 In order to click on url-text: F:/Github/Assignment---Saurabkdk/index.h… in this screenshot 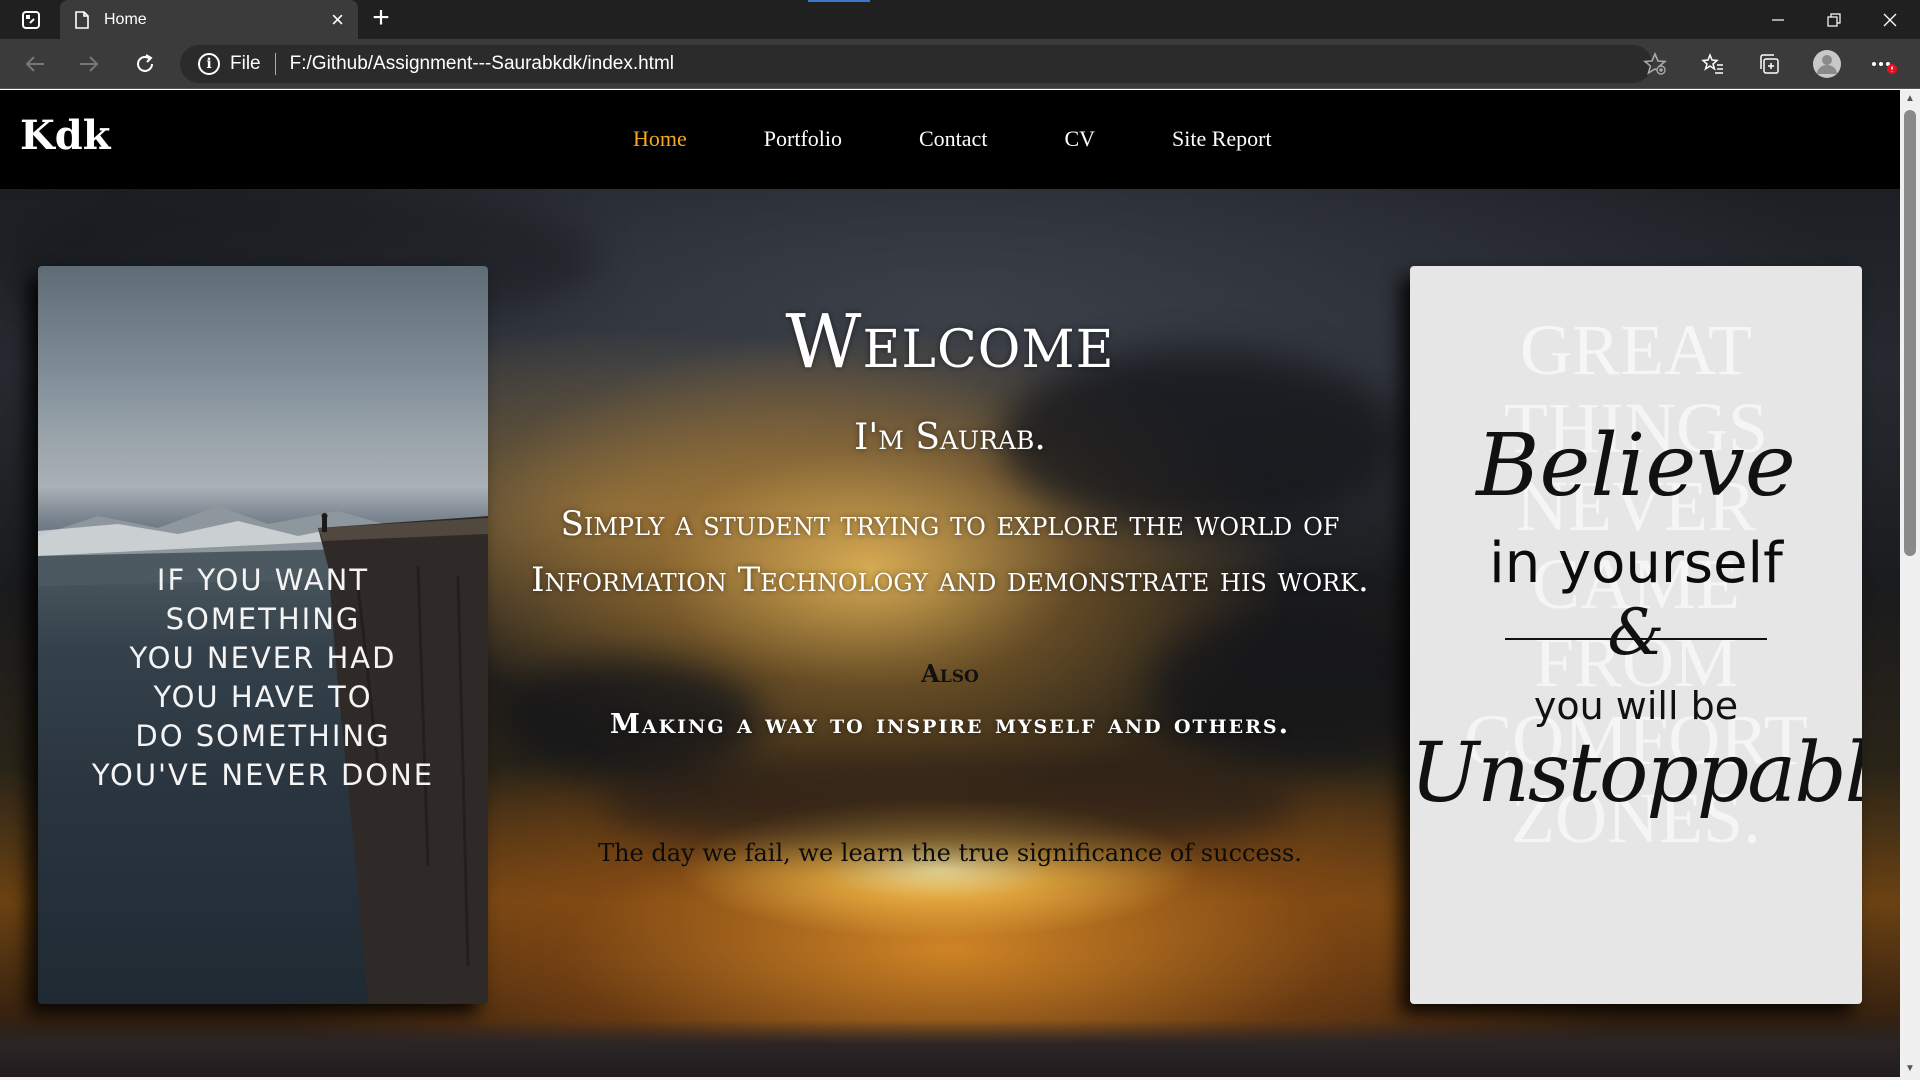, I will do `click(482, 64)`.